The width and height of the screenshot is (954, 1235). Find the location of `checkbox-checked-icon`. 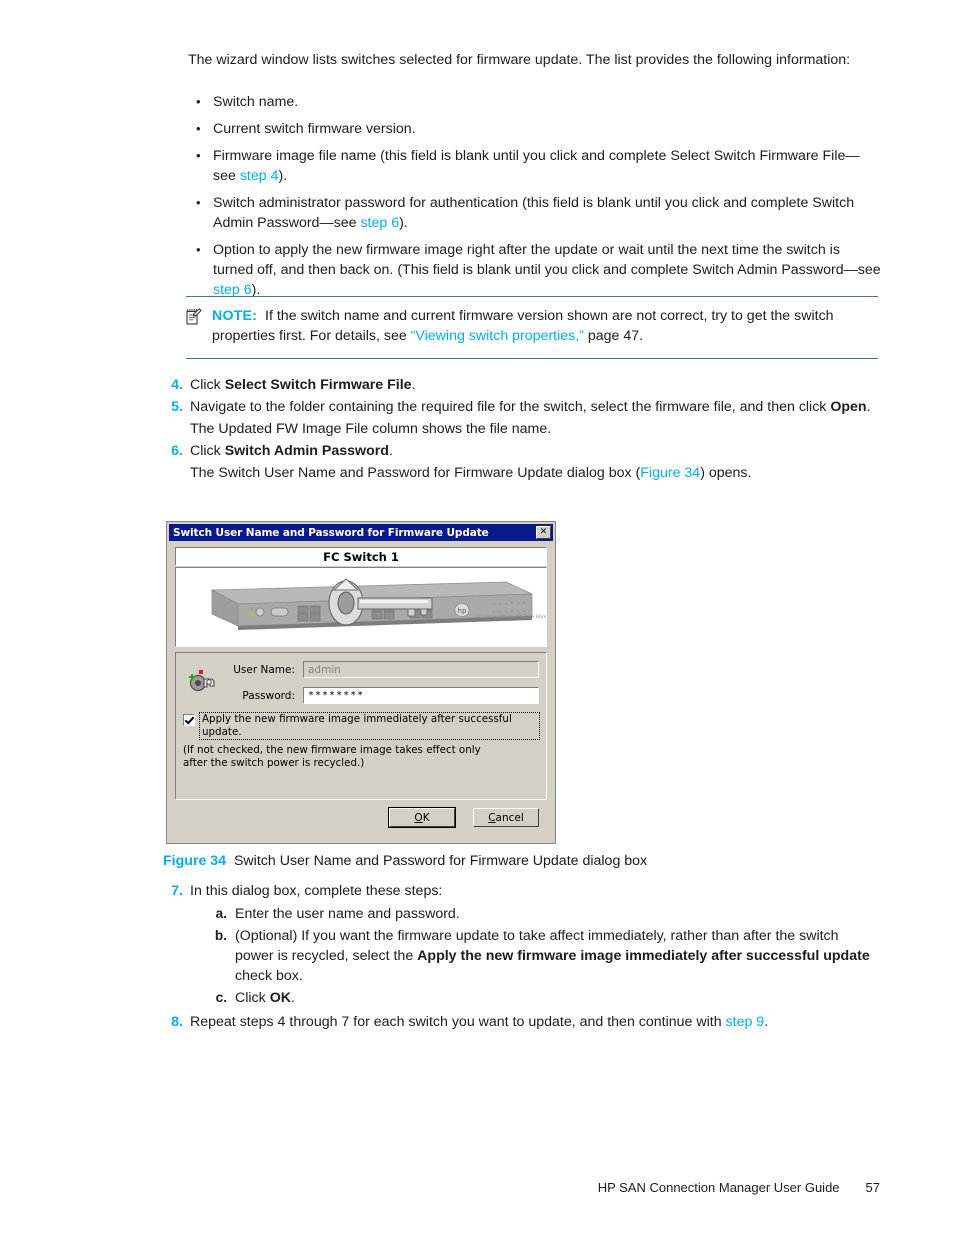

checkbox-checked-icon is located at coordinates (189, 720).